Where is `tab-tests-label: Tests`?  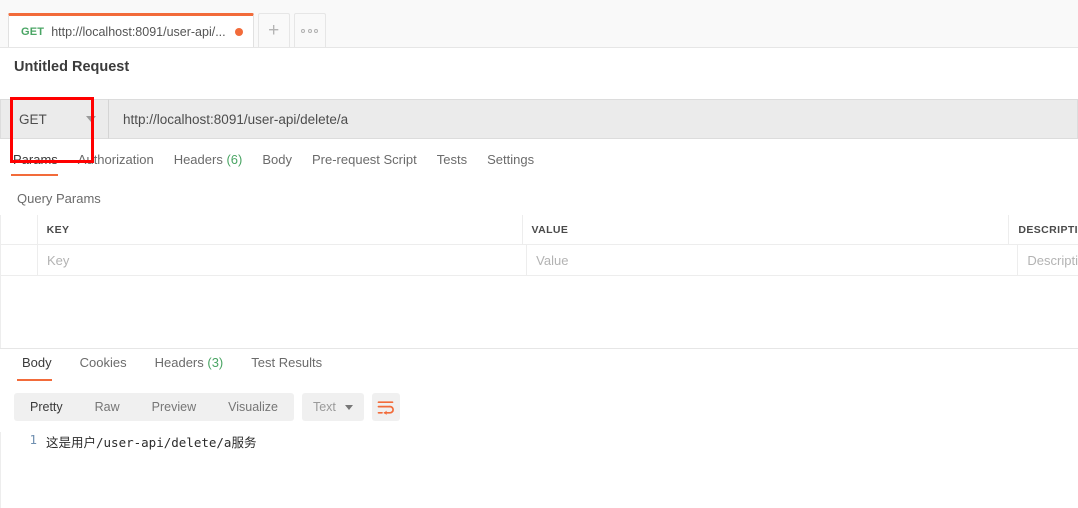 tab-tests-label: Tests is located at coordinates (452, 159).